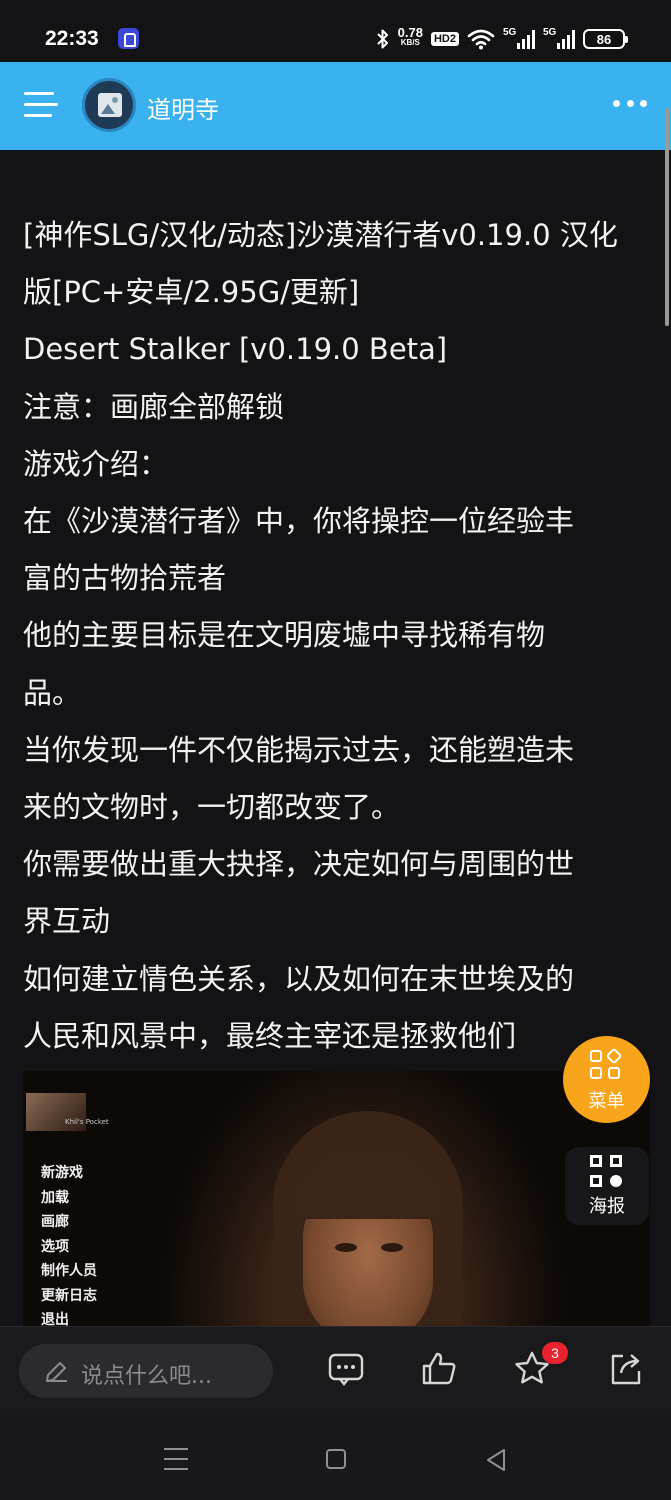 The height and width of the screenshot is (1500, 671). I want to click on game-menu-item: 新游戏, so click(62, 1173).